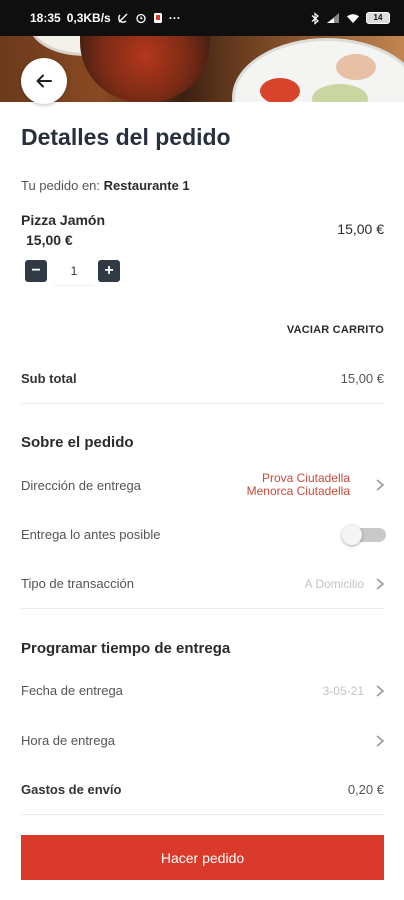 This screenshot has height=900, width=404. I want to click on bluetooth-icon, so click(315, 18).